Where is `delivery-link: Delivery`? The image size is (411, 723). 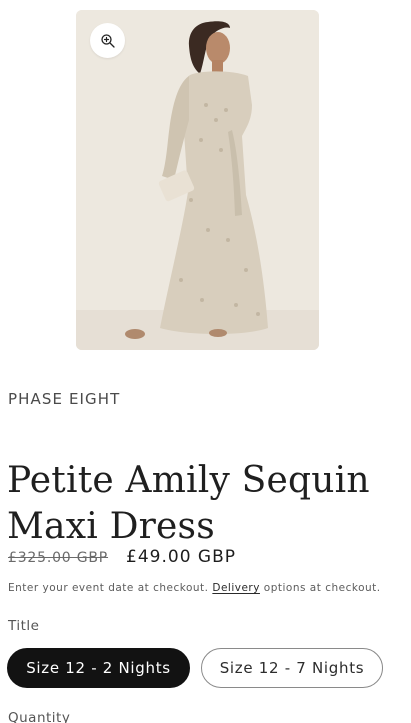 delivery-link: Delivery is located at coordinates (236, 588).